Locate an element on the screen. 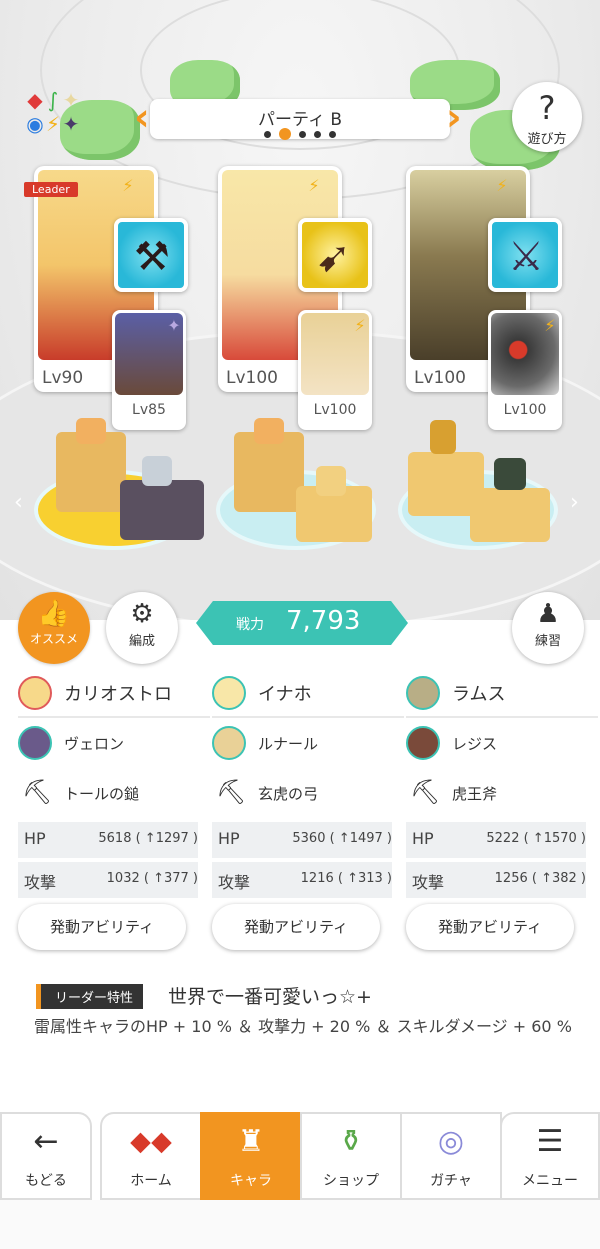 This screenshot has height=1249, width=600. attack-stat: 攻撃 1032 ( ↑377 ) is located at coordinates (108, 880).